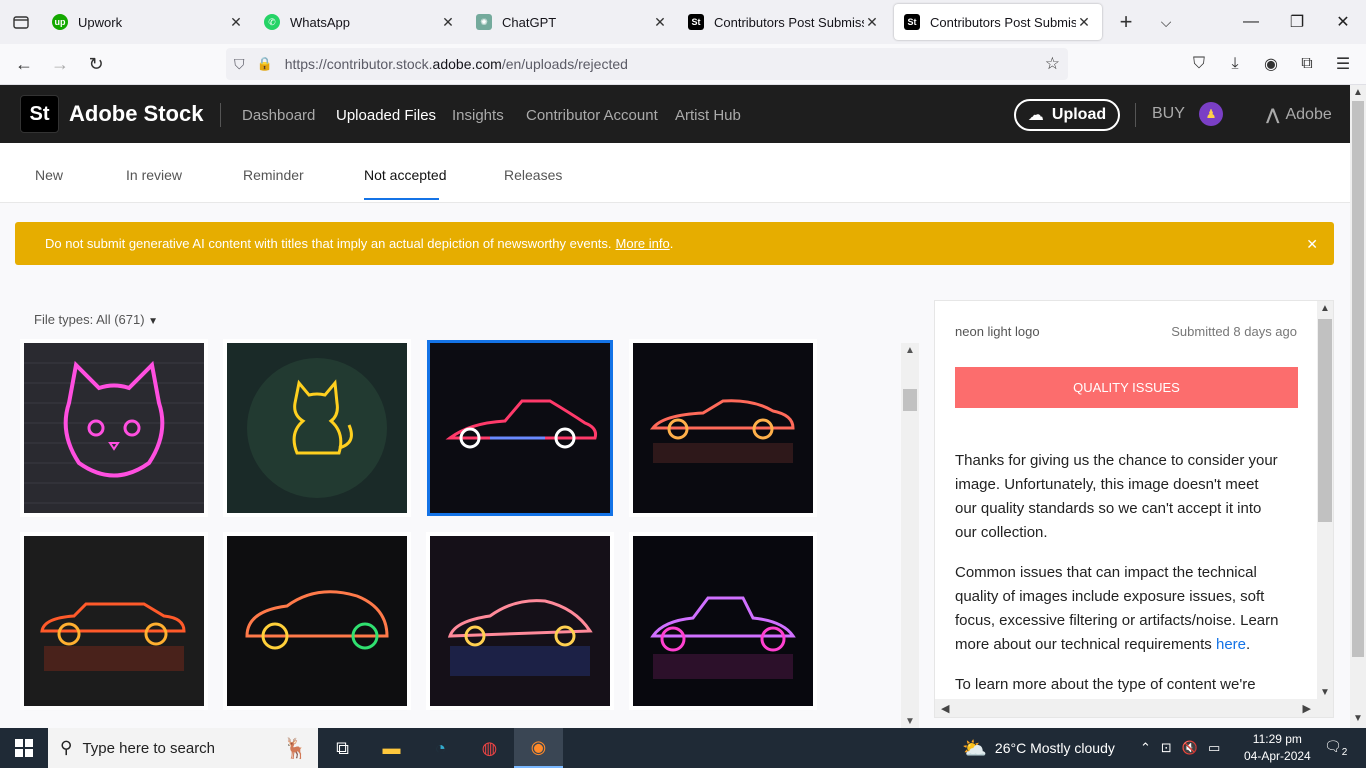  Describe the element at coordinates (484, 22) in the screenshot. I see `chatgpt-icon: ✺` at that location.